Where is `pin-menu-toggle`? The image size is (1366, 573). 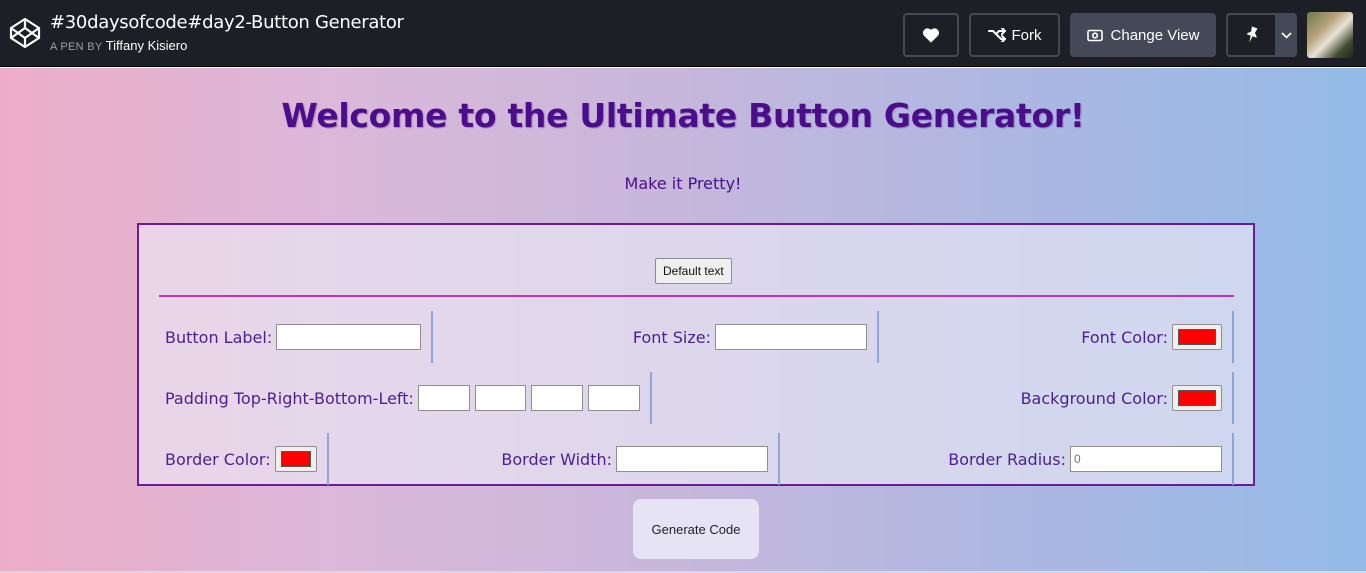 pin-menu-toggle is located at coordinates (1286, 35).